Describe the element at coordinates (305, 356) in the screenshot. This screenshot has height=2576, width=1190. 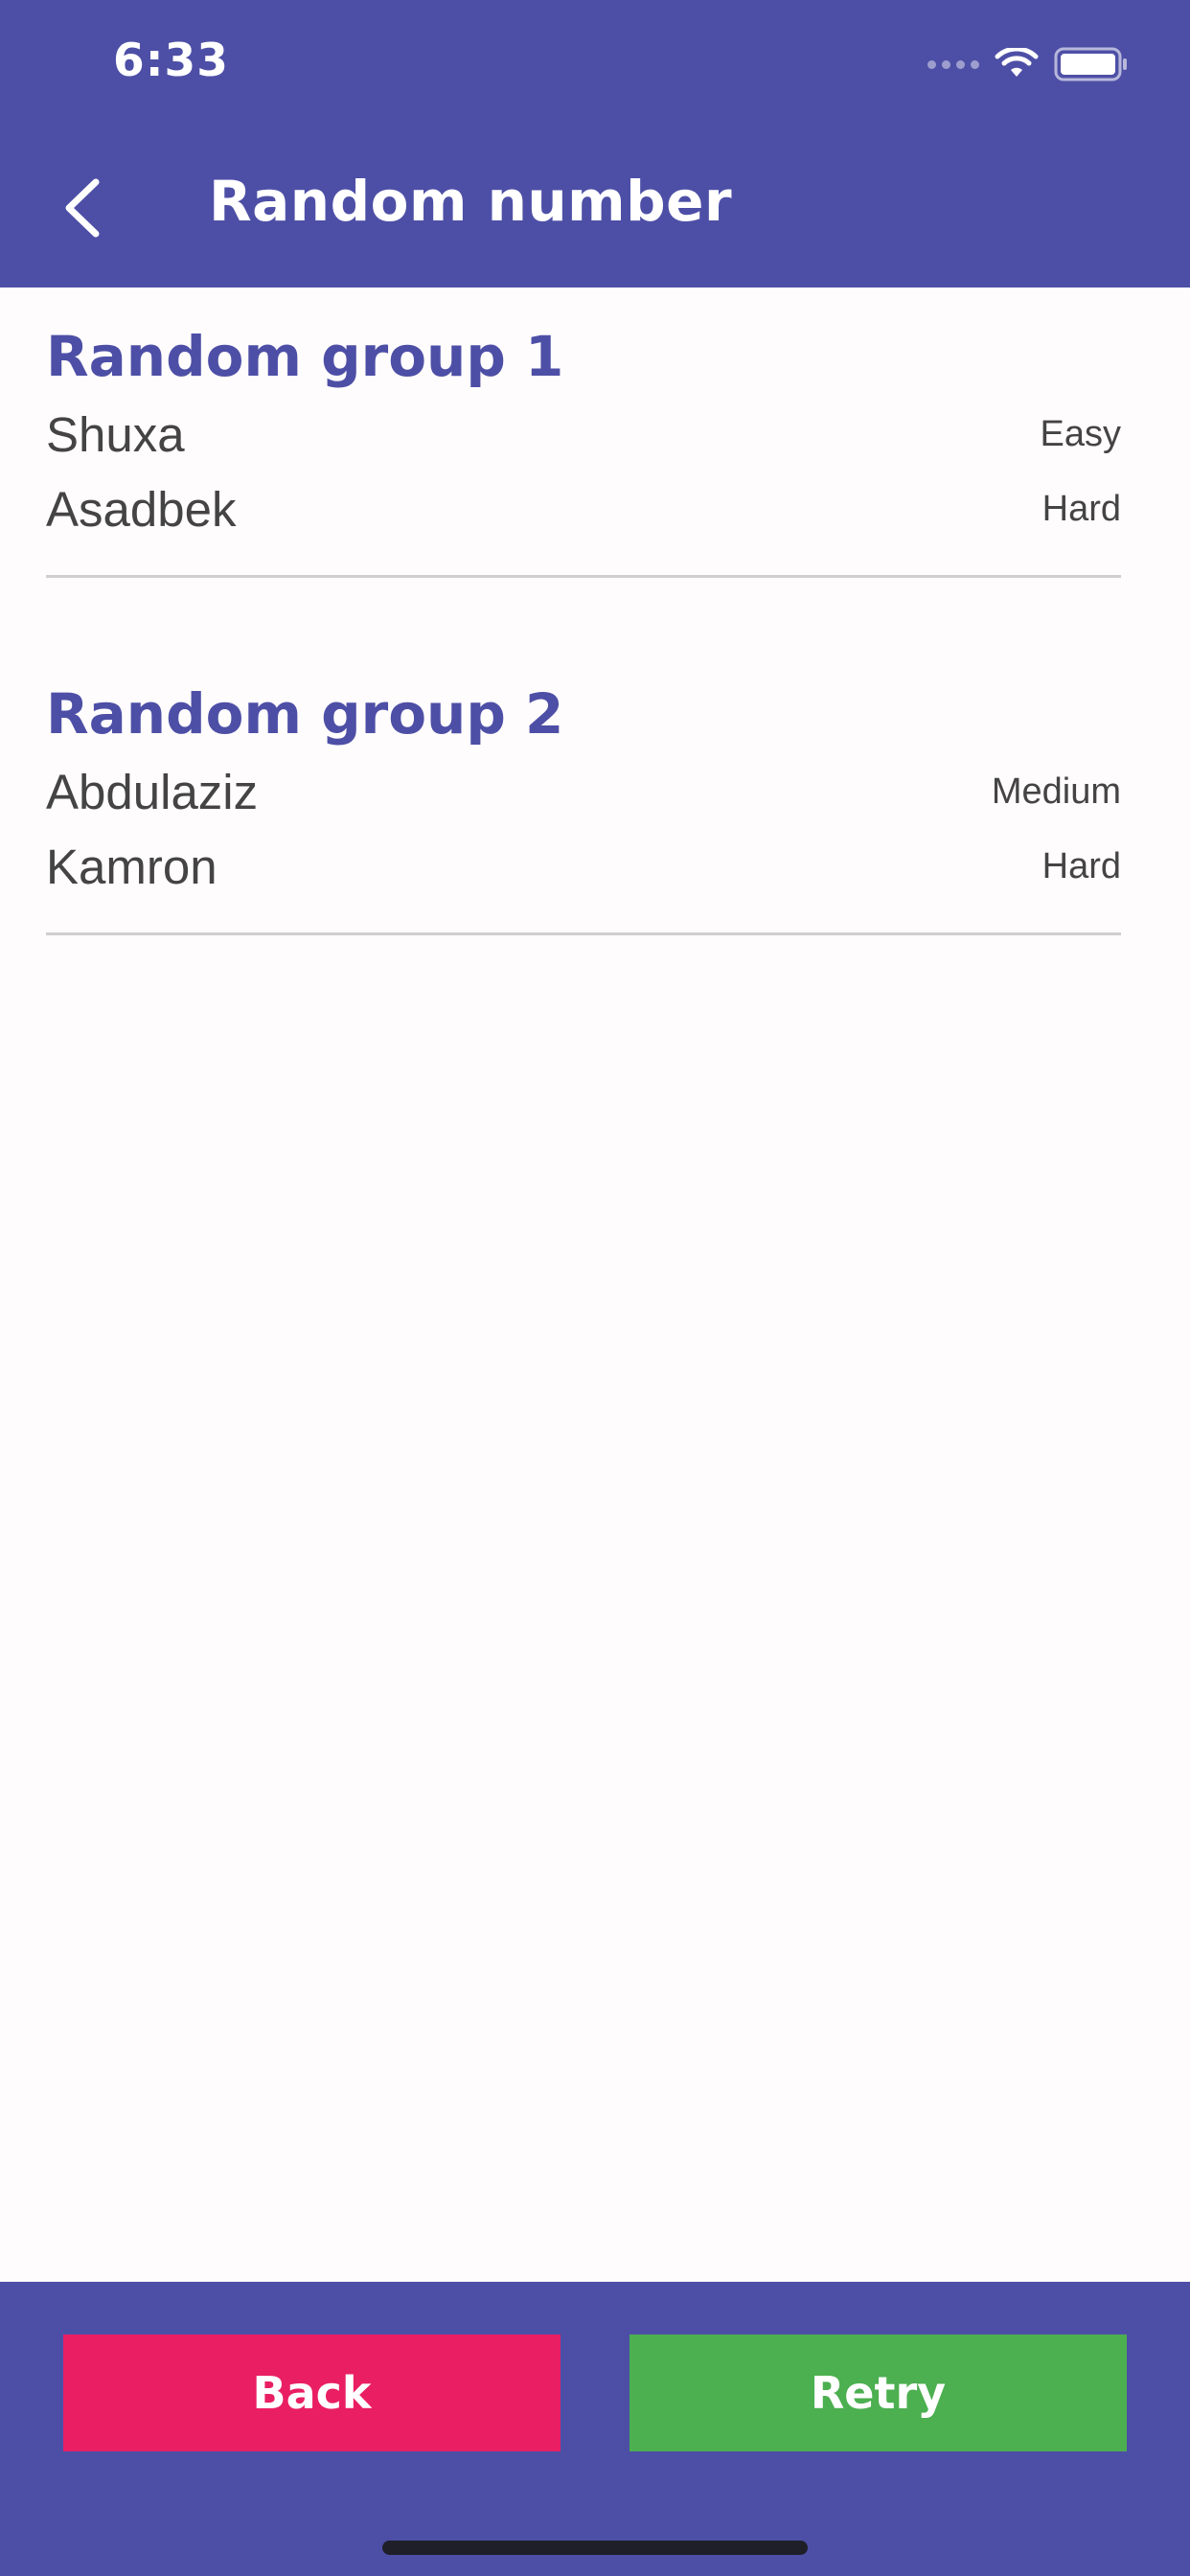
I see `group-title: Random group 1` at that location.